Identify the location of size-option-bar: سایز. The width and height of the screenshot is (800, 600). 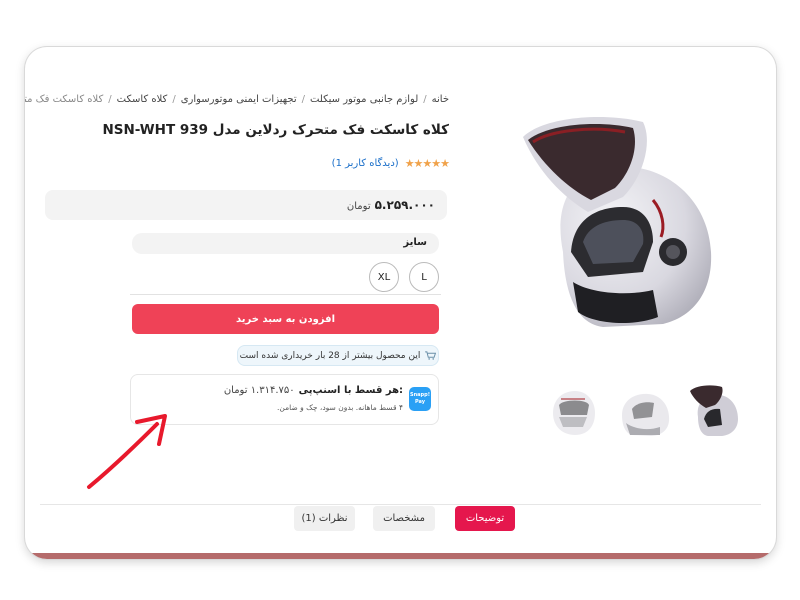
(285, 243).